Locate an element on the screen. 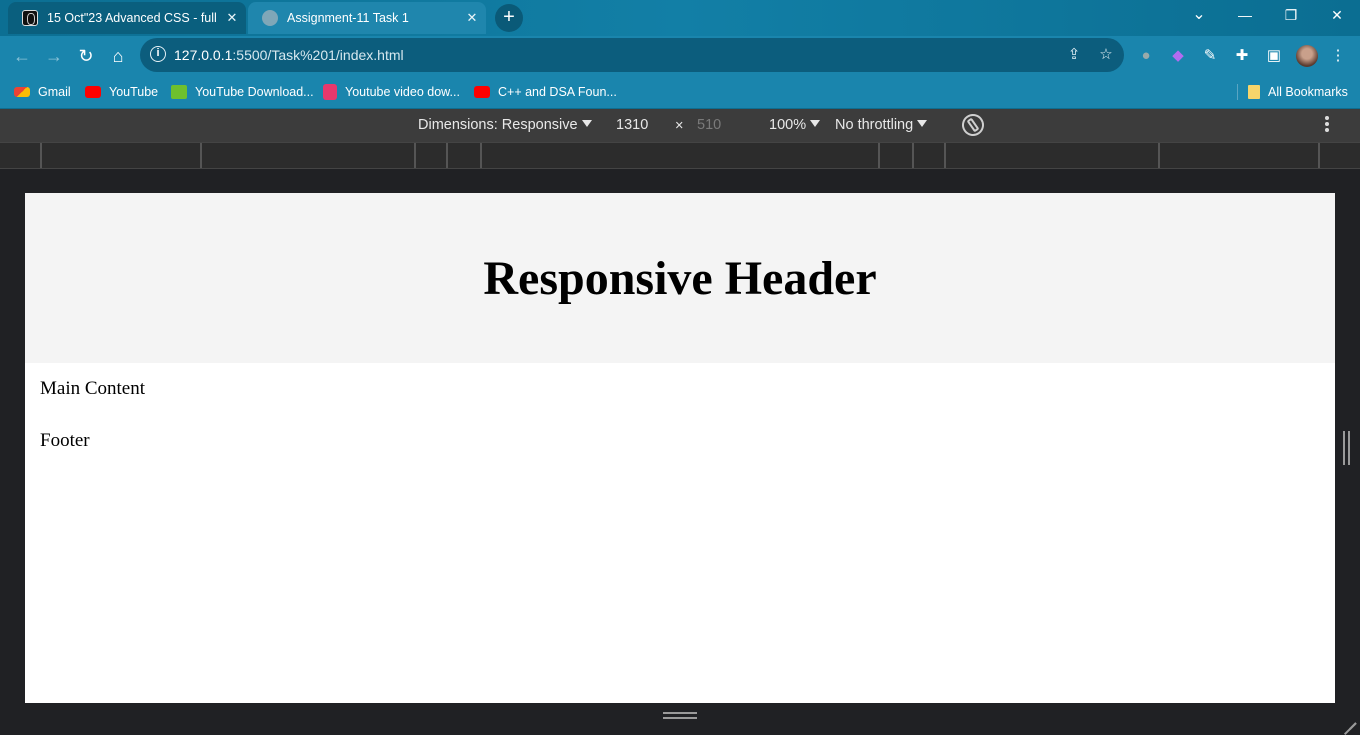 This screenshot has width=1360, height=735. tab-advanced-css: 15 Oct"23 Advanced CSS - full st ✕ is located at coordinates (127, 18).